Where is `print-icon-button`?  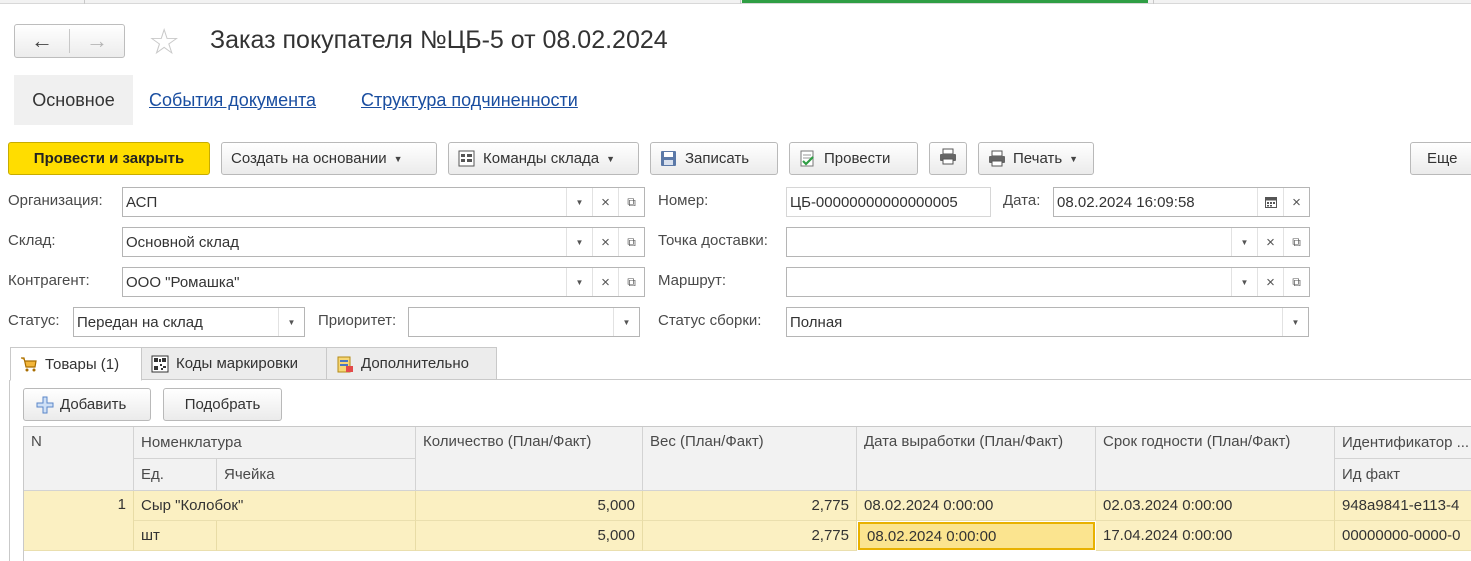
print-icon-button is located at coordinates (948, 158).